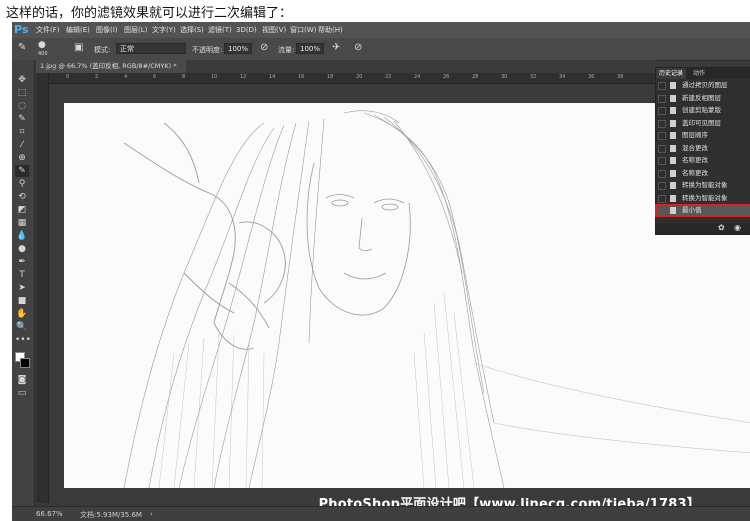 This screenshot has width=750, height=521. I want to click on mode-select: 正常, so click(151, 48).